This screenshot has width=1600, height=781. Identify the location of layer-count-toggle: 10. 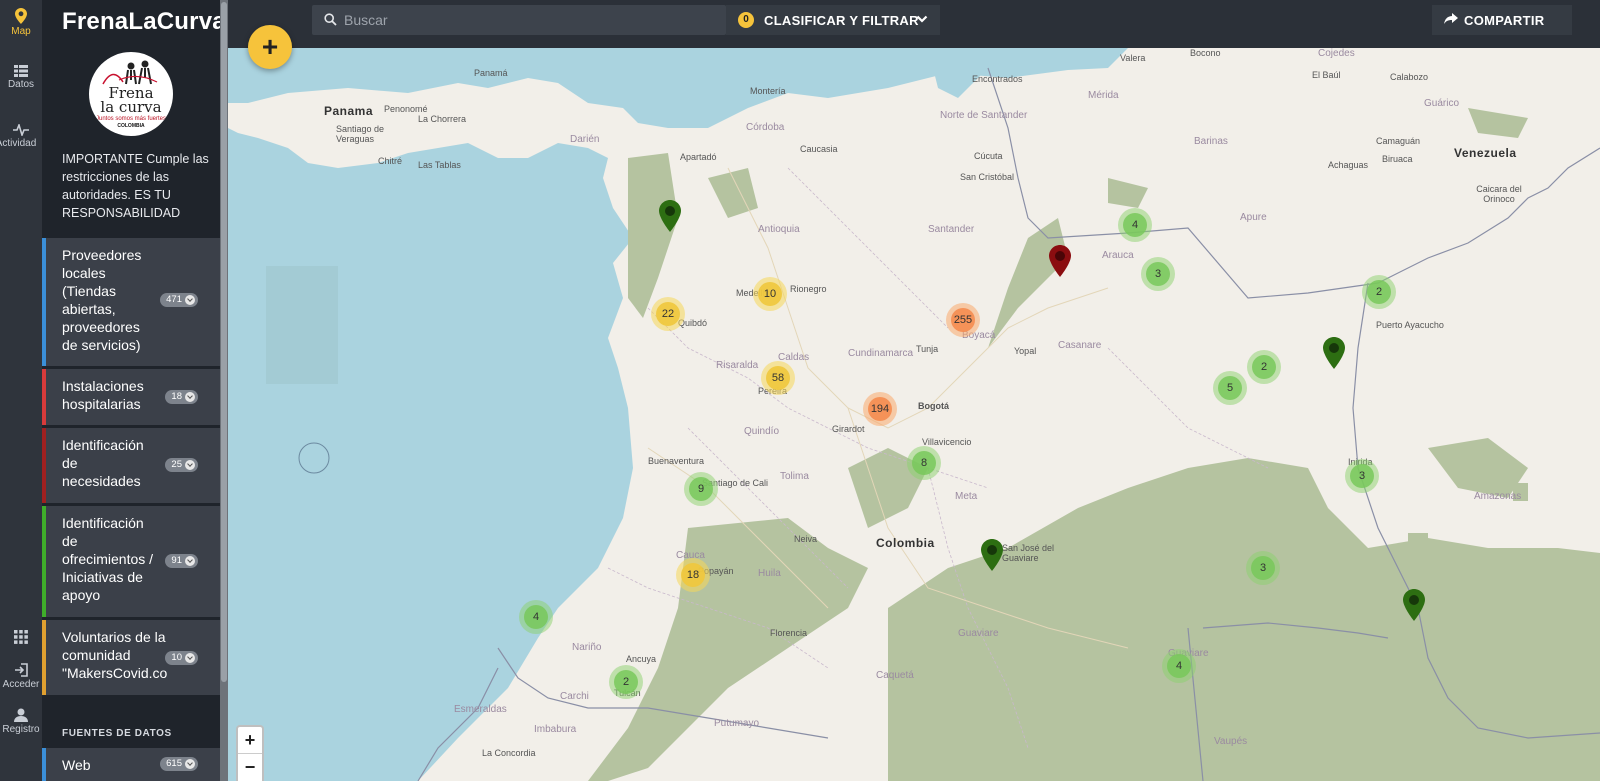
(181, 658).